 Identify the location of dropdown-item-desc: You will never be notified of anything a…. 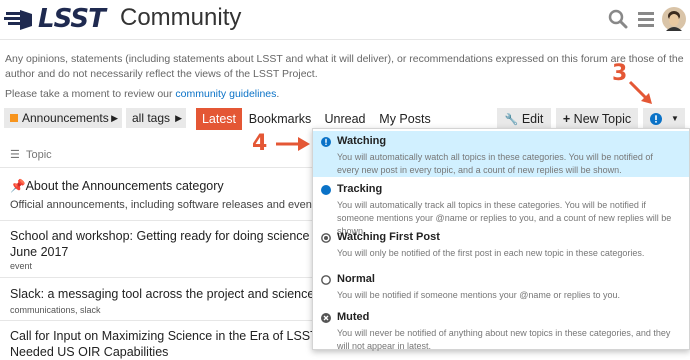
(504, 339).